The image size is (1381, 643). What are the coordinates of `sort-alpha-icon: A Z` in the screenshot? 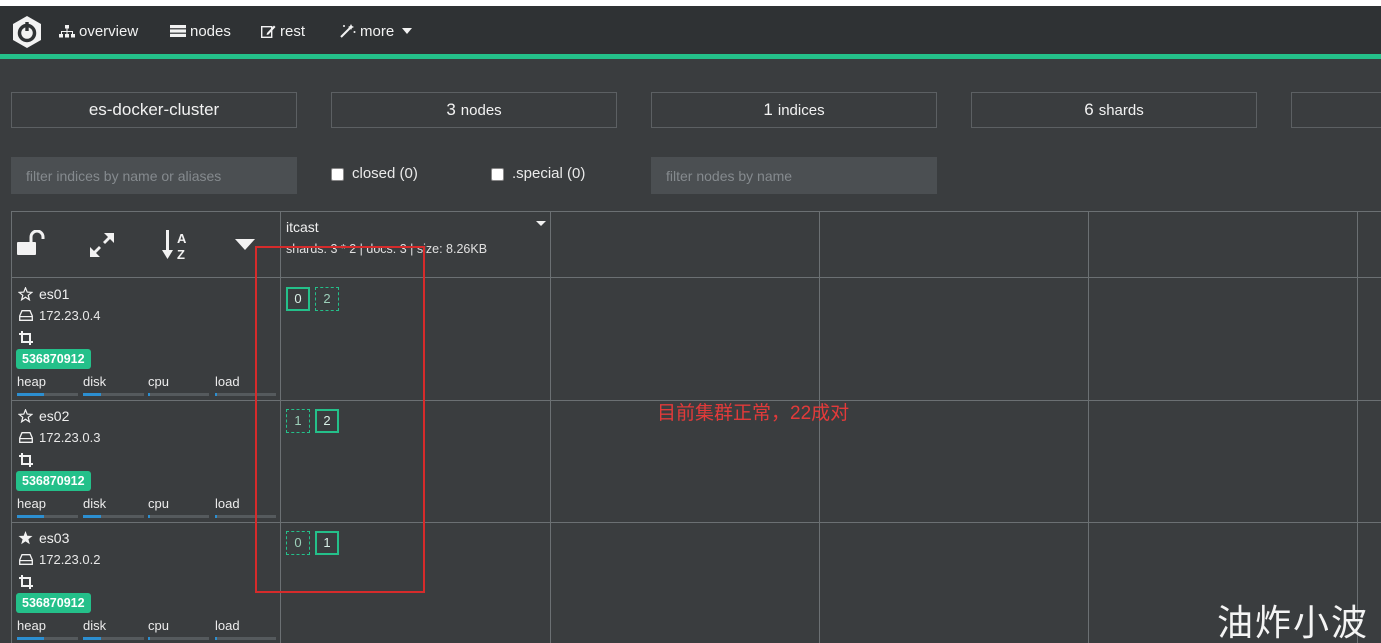 It's located at (177, 245).